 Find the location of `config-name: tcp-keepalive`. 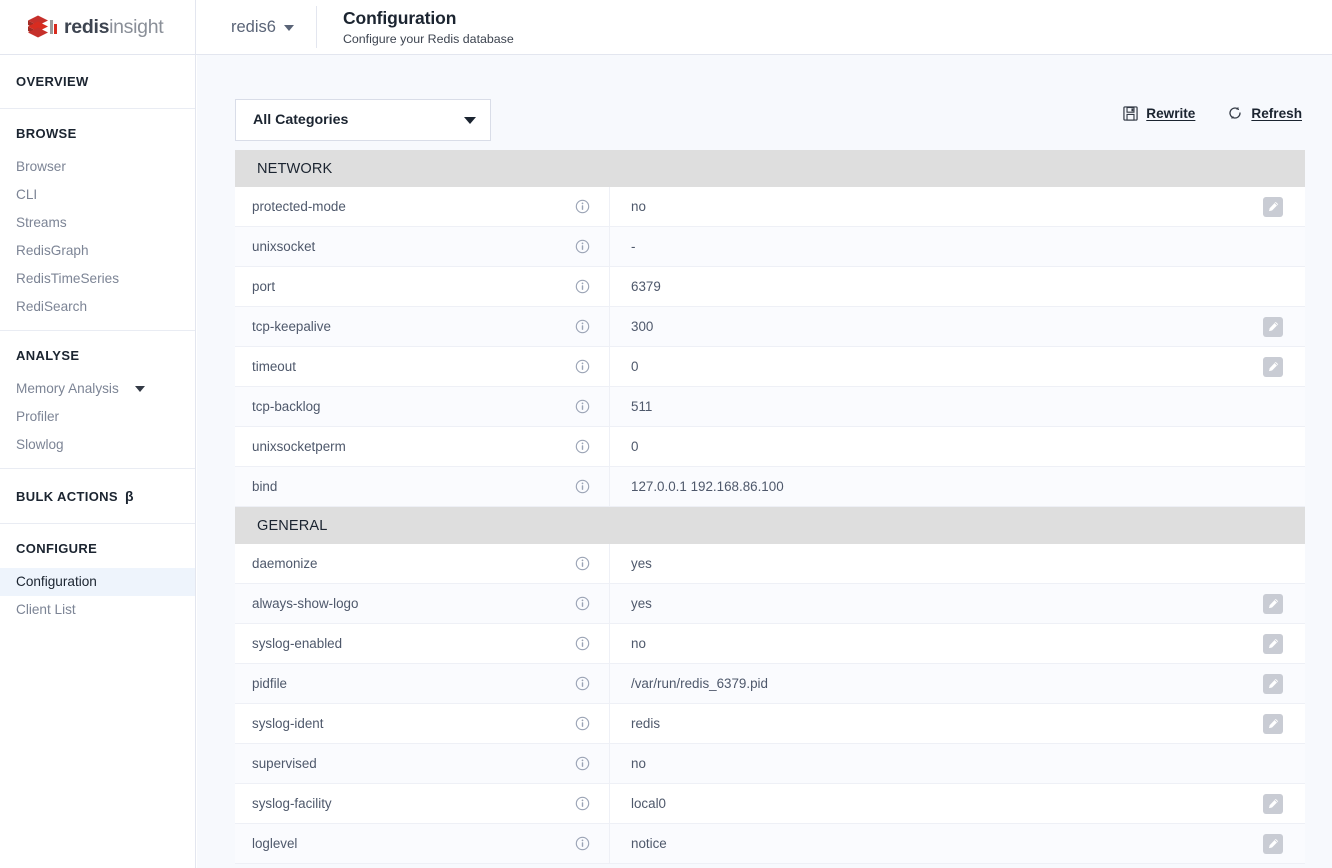

config-name: tcp-keepalive is located at coordinates (291, 326).